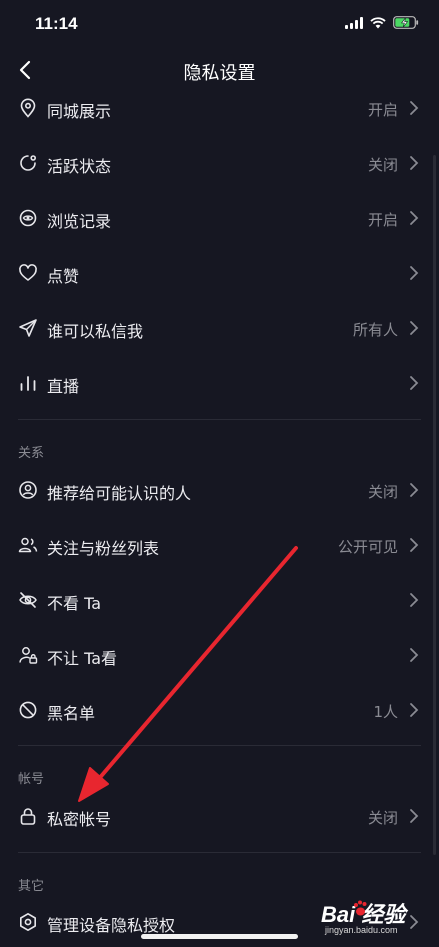 The width and height of the screenshot is (439, 947). What do you see at coordinates (375, 330) in the screenshot?
I see `row-value: 所有人` at bounding box center [375, 330].